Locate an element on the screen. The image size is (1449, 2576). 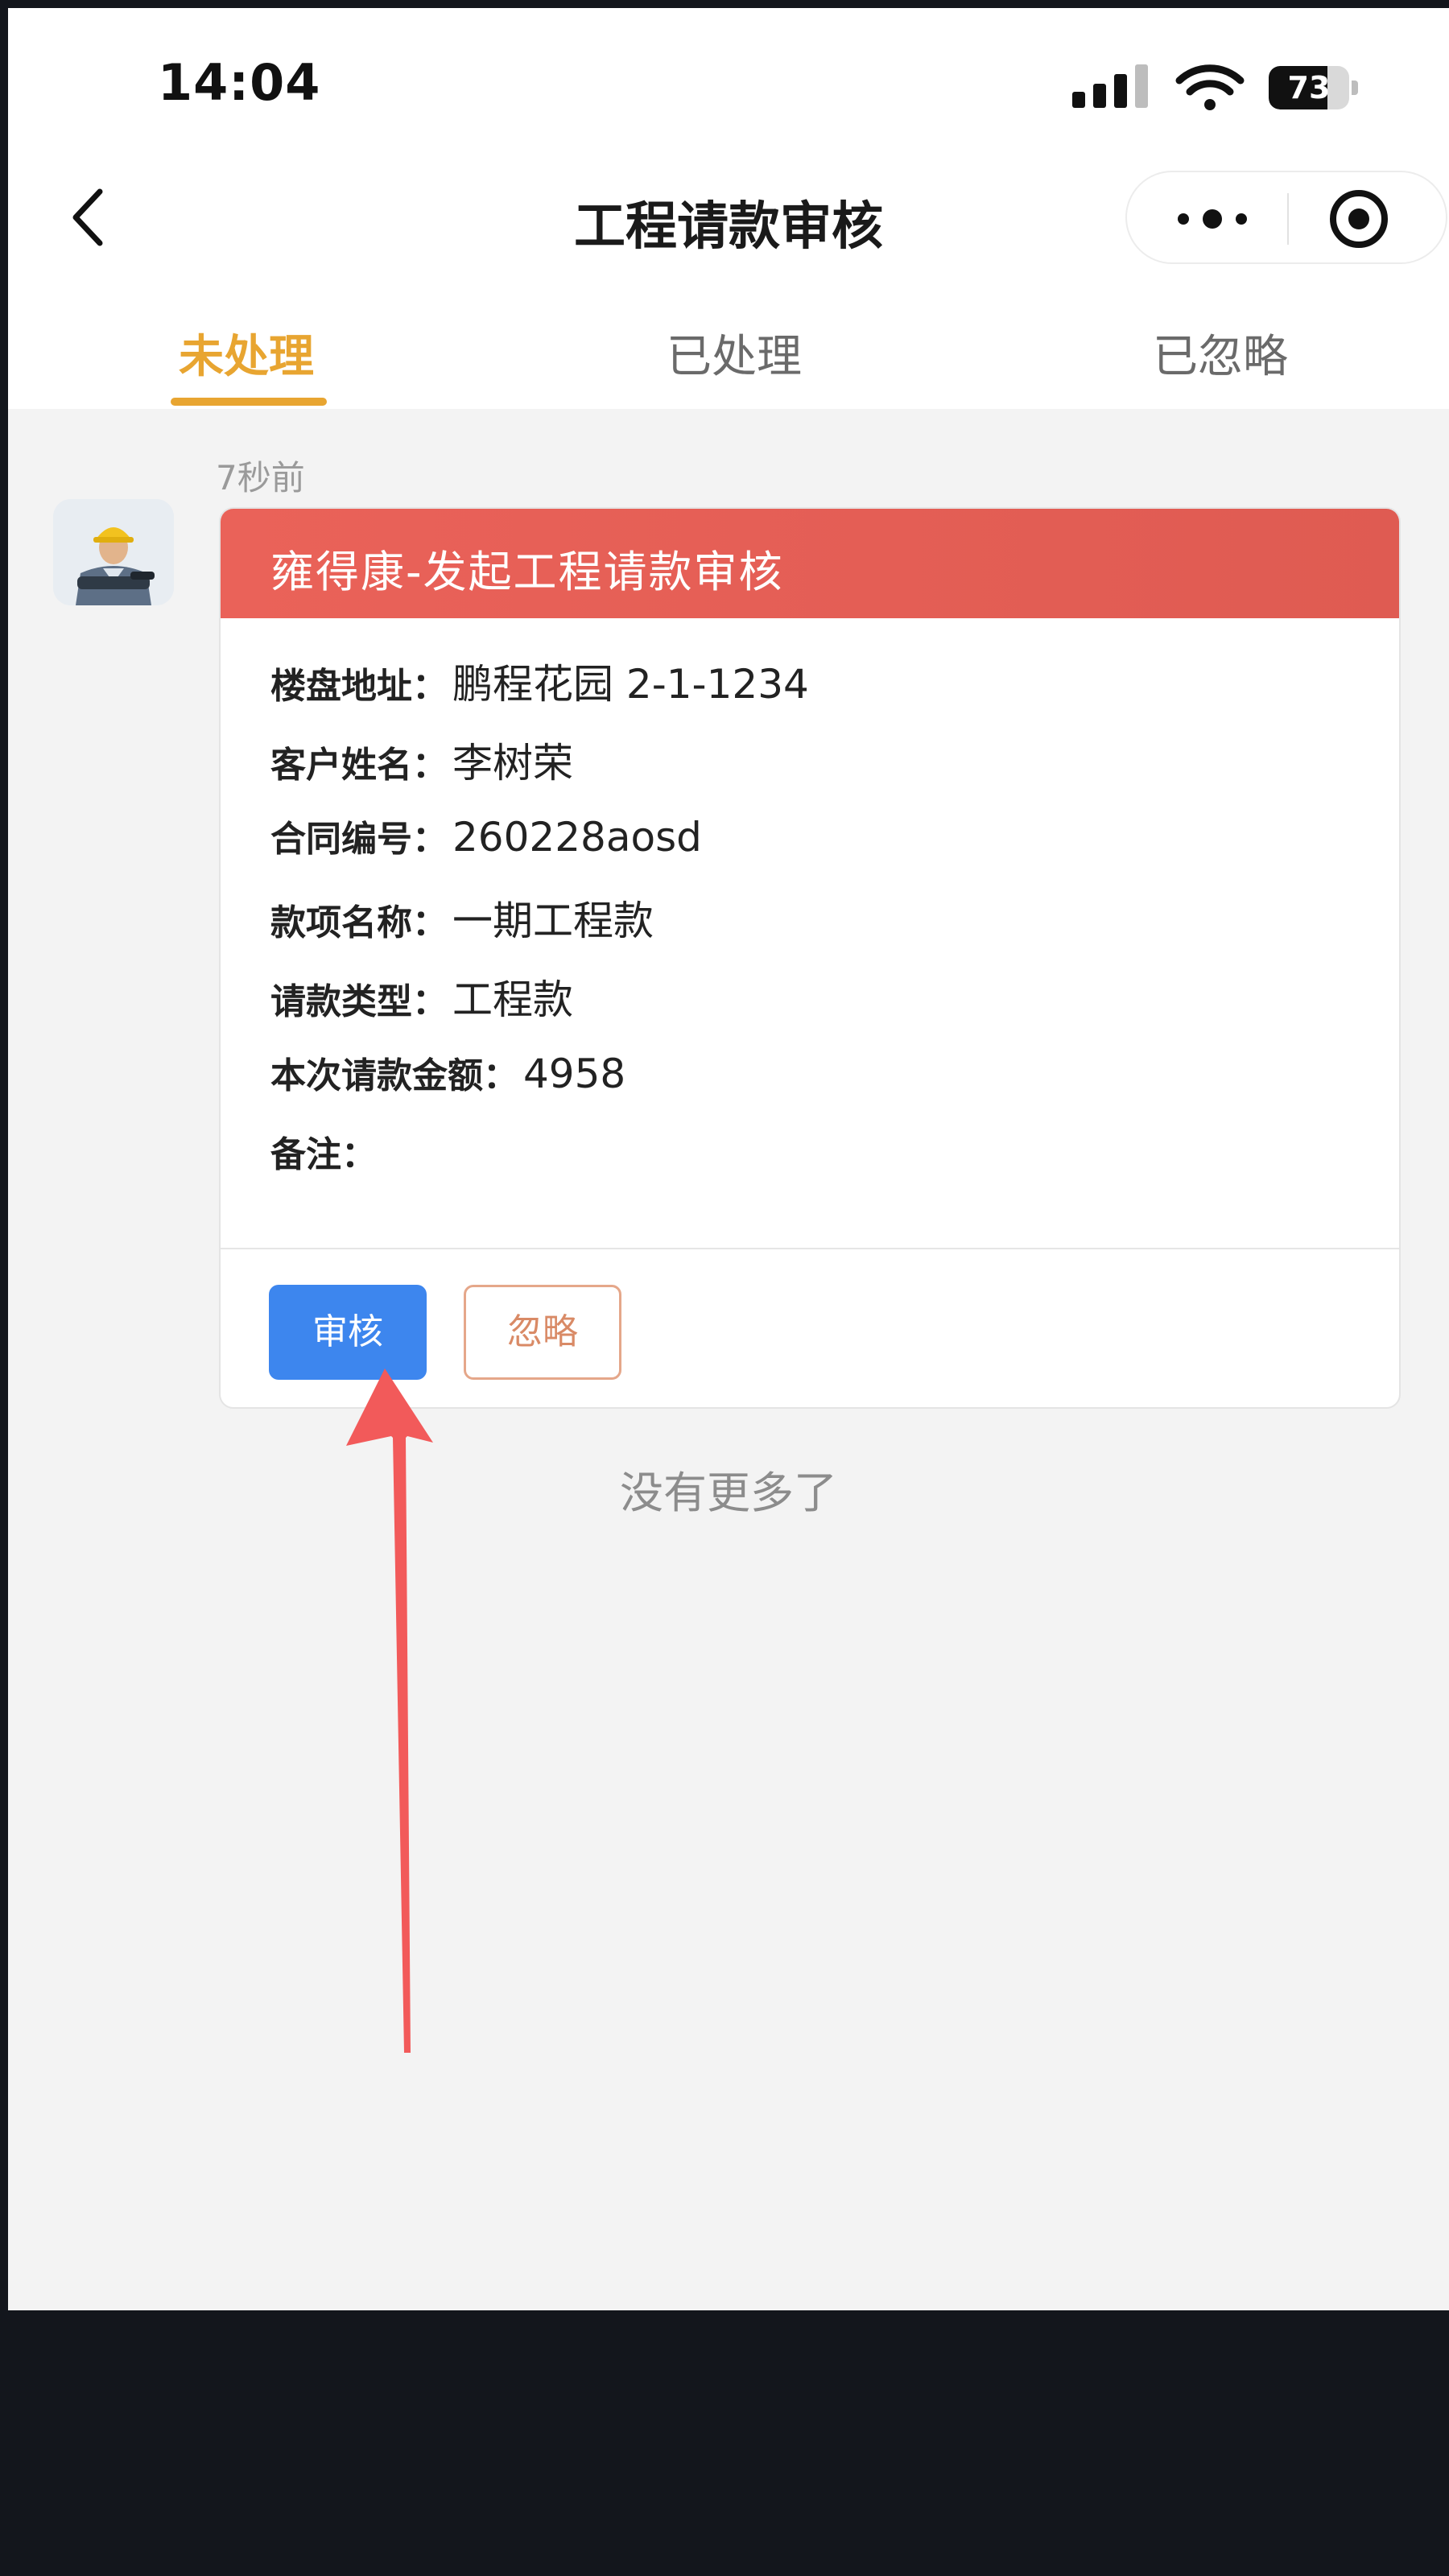
more-dots-icon is located at coordinates (1212, 219).